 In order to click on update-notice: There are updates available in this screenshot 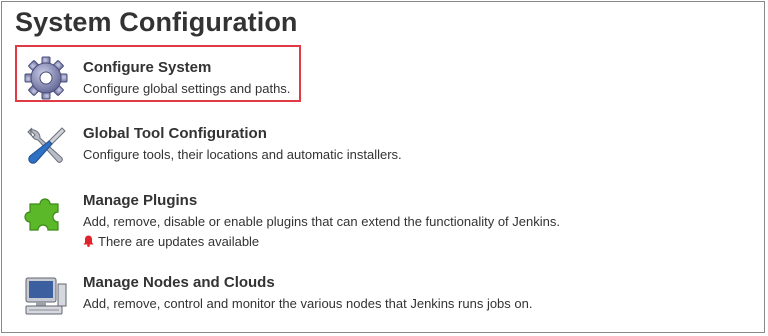, I will do `click(171, 241)`.